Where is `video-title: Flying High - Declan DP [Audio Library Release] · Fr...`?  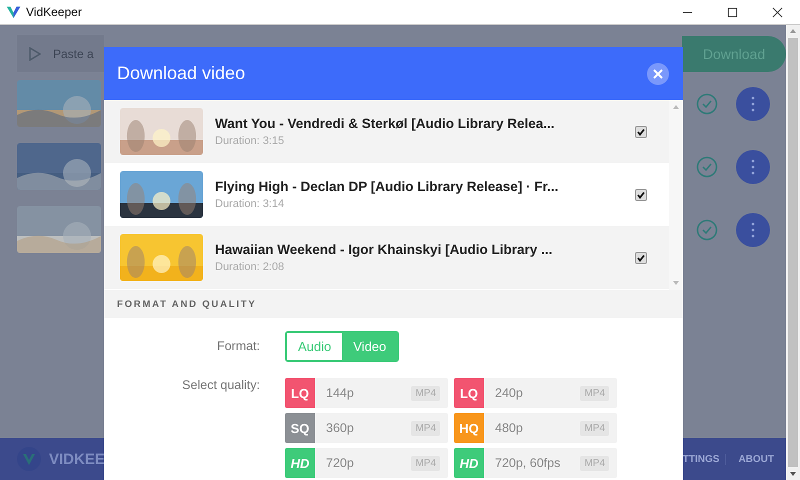
video-title: Flying High - Declan DP [Audio Library Release] · Fr... is located at coordinates (387, 186).